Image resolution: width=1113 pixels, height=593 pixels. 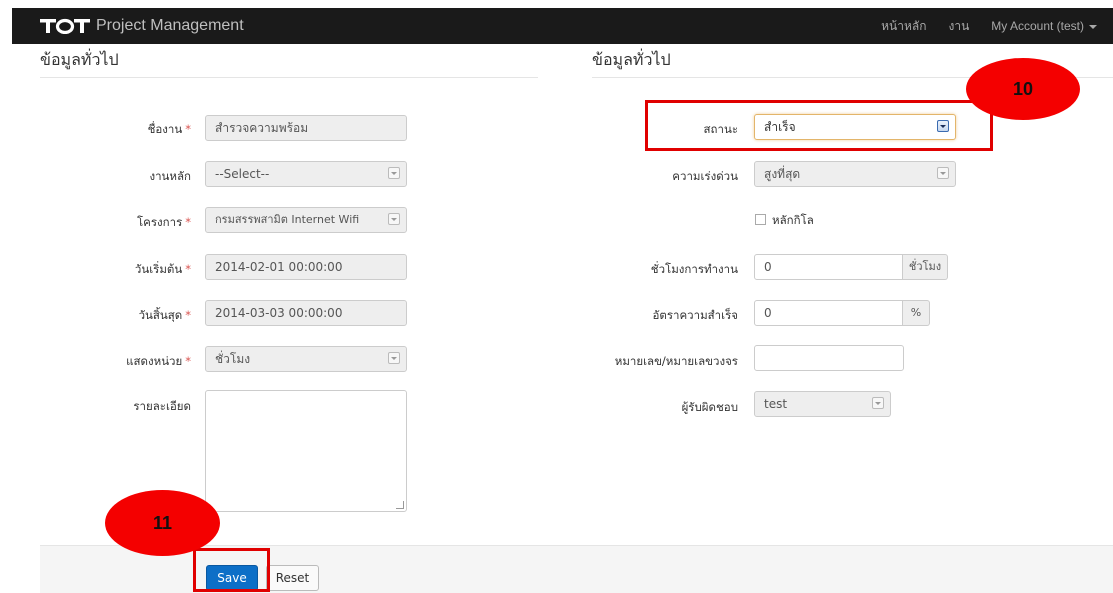 What do you see at coordinates (793, 220) in the screenshot?
I see `kilometer-label: หลักกิโล` at bounding box center [793, 220].